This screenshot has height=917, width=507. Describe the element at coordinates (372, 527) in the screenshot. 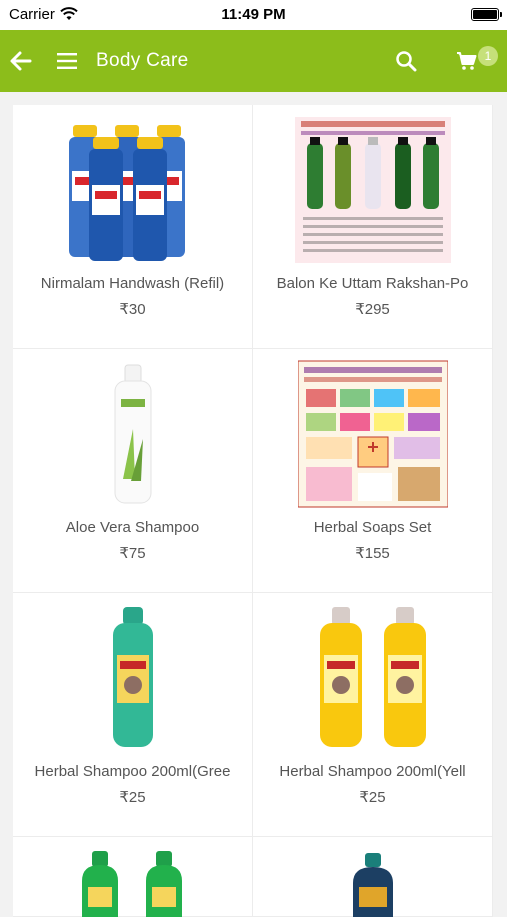

I see `product-name: Herbal Soaps Set` at that location.